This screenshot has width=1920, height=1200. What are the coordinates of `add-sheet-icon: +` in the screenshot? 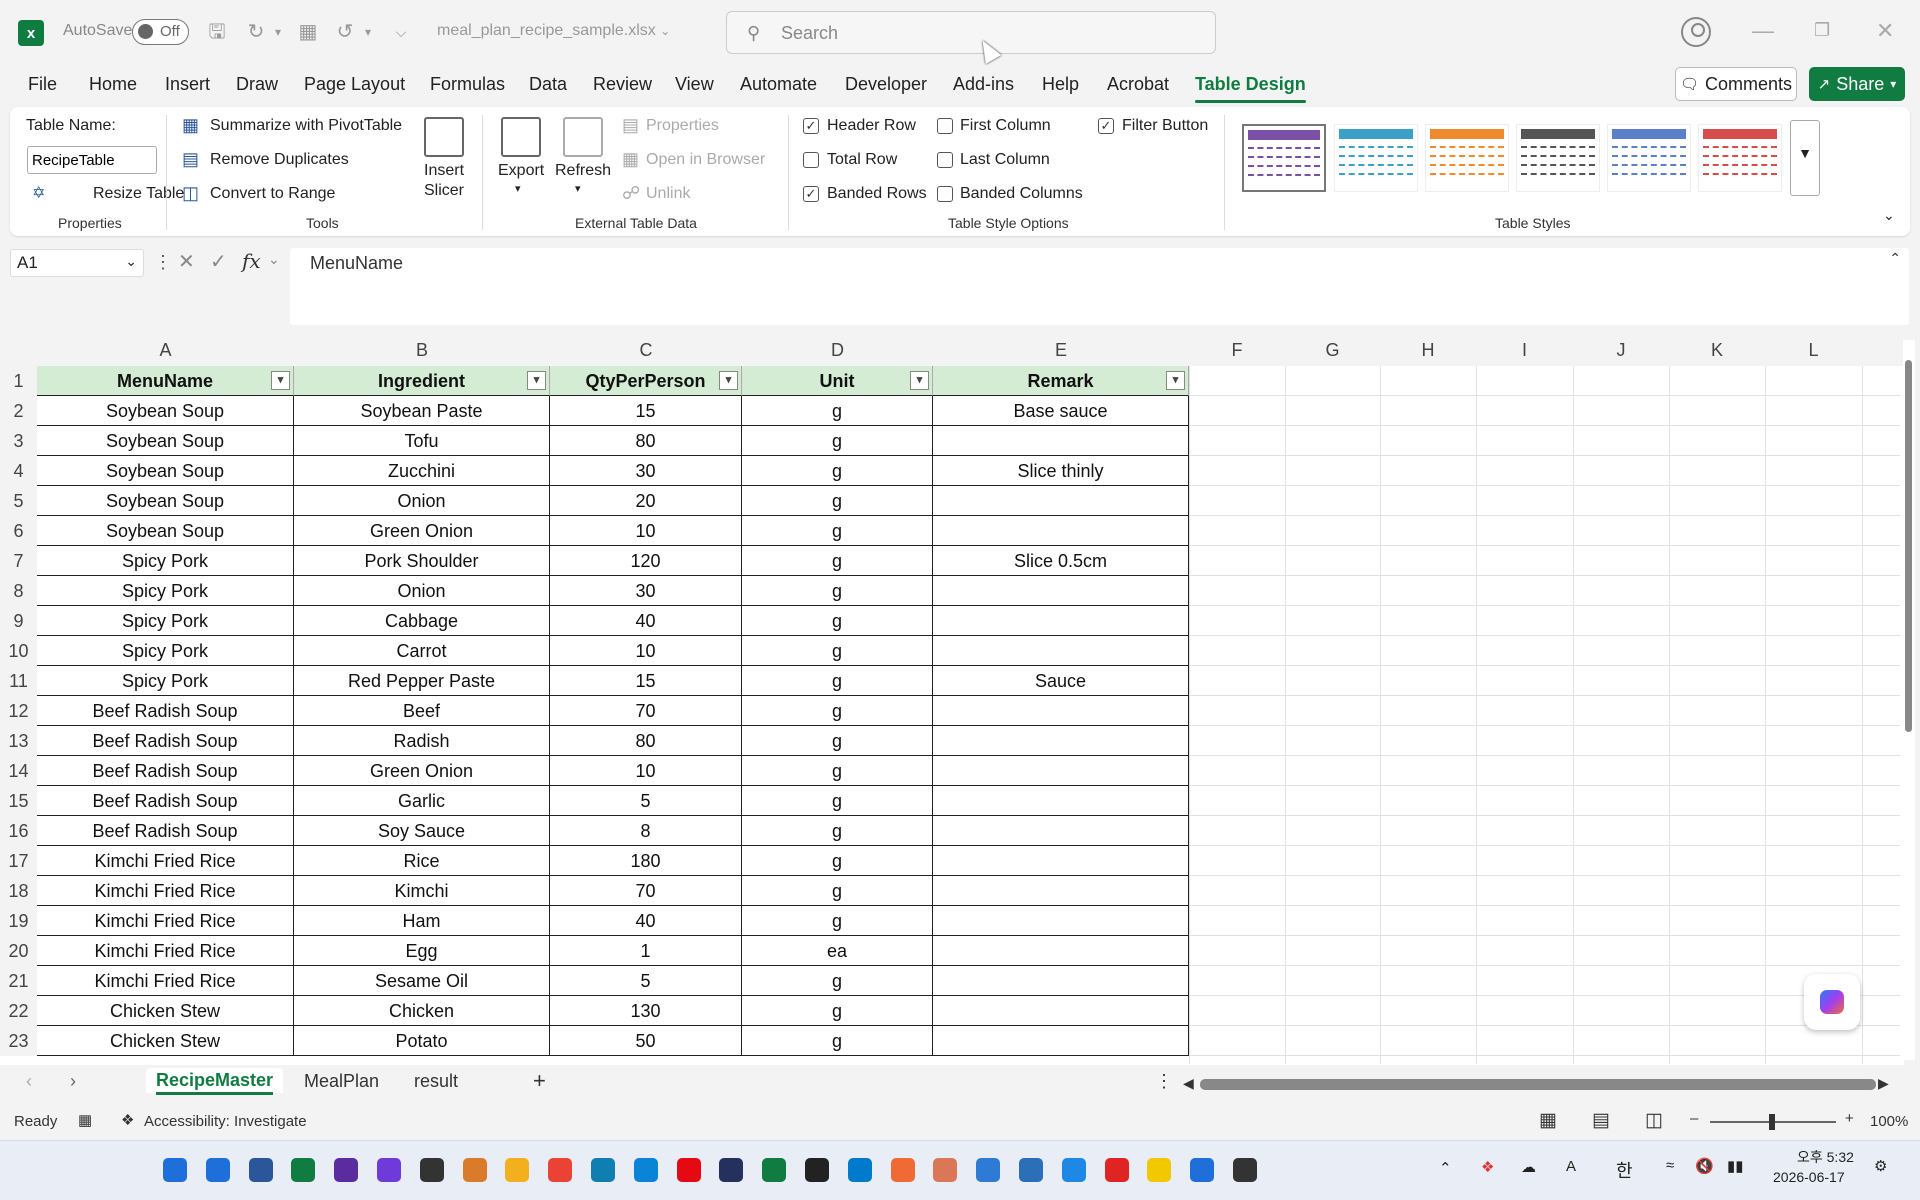 It's located at (539, 1081).